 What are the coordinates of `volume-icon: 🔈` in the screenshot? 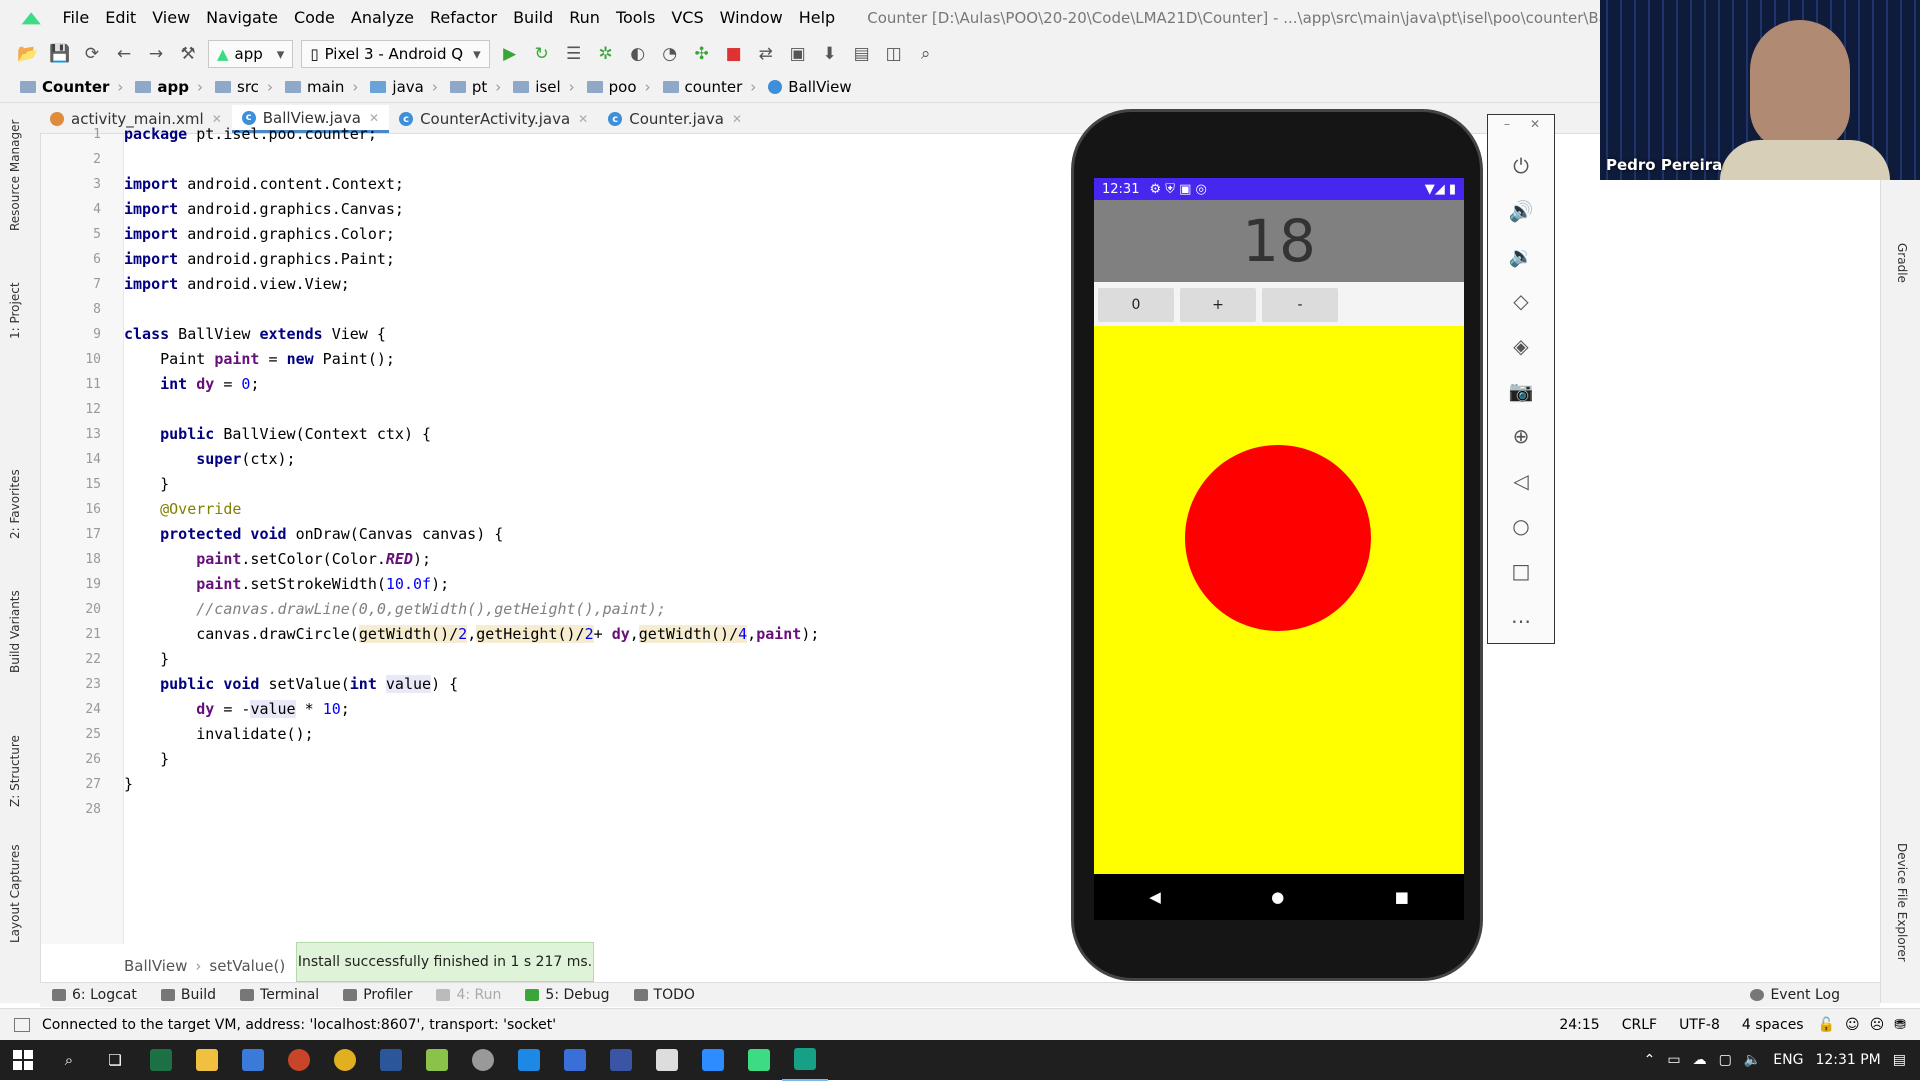 It's located at (1752, 1060).